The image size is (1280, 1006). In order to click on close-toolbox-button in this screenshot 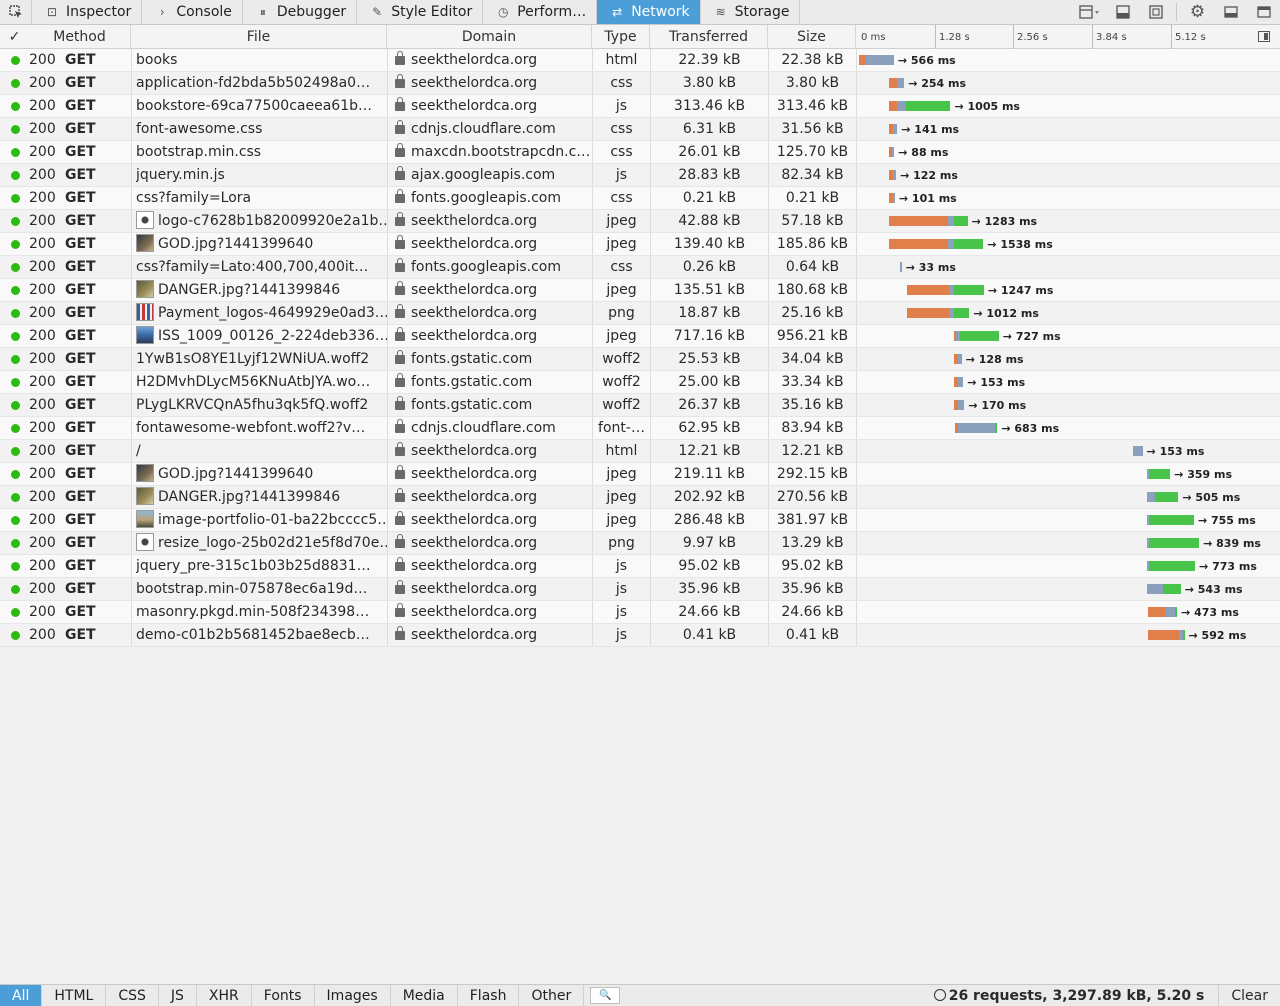, I will do `click(1263, 12)`.